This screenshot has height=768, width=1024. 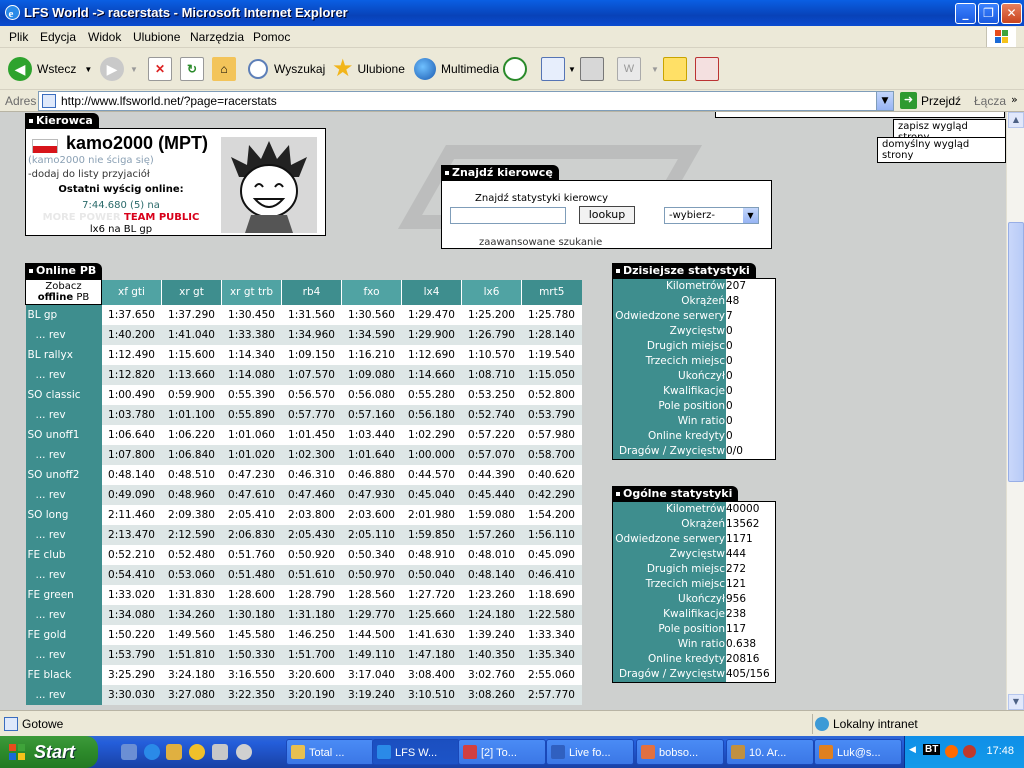 I want to click on car-column-header: lx6, so click(x=491, y=292).